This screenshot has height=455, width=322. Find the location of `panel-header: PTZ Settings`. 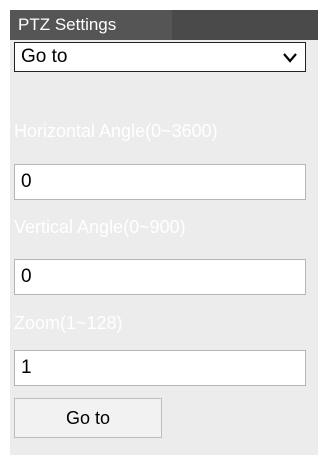

panel-header: PTZ Settings is located at coordinates (164, 25).